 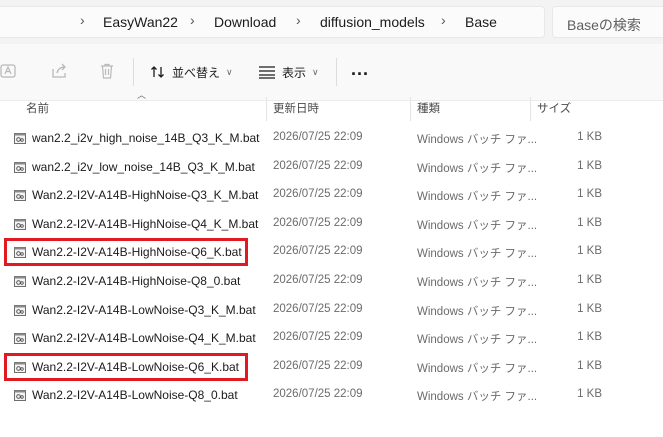 What do you see at coordinates (107, 71) in the screenshot?
I see `delete-icon` at bounding box center [107, 71].